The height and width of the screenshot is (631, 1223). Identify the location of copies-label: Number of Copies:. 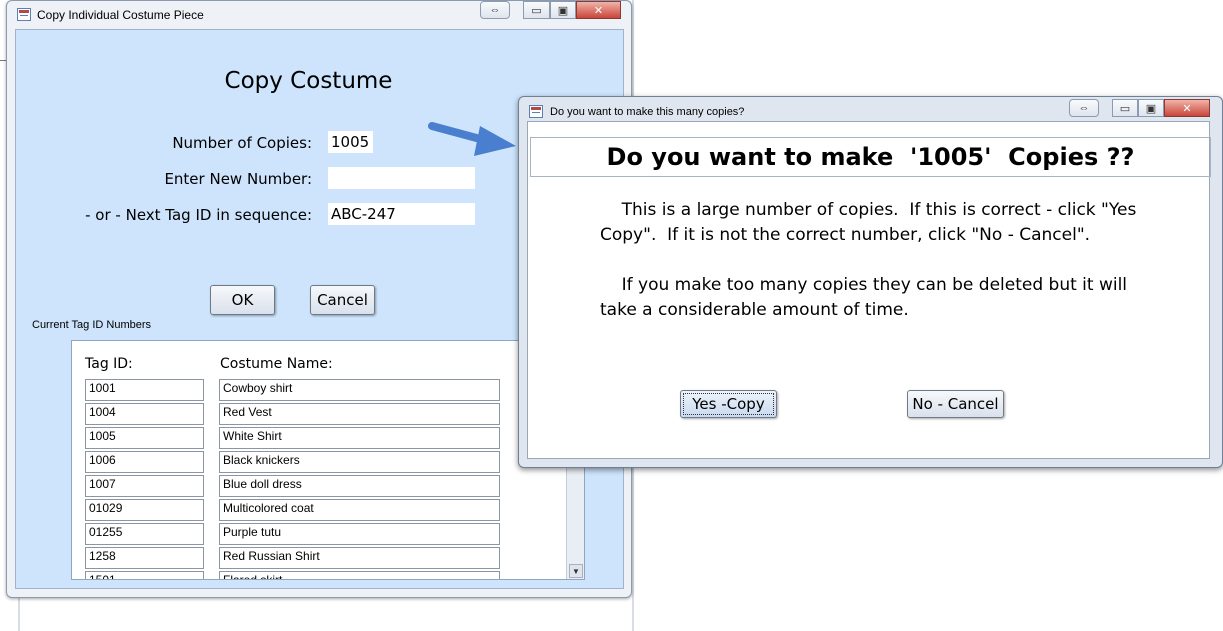
(242, 143).